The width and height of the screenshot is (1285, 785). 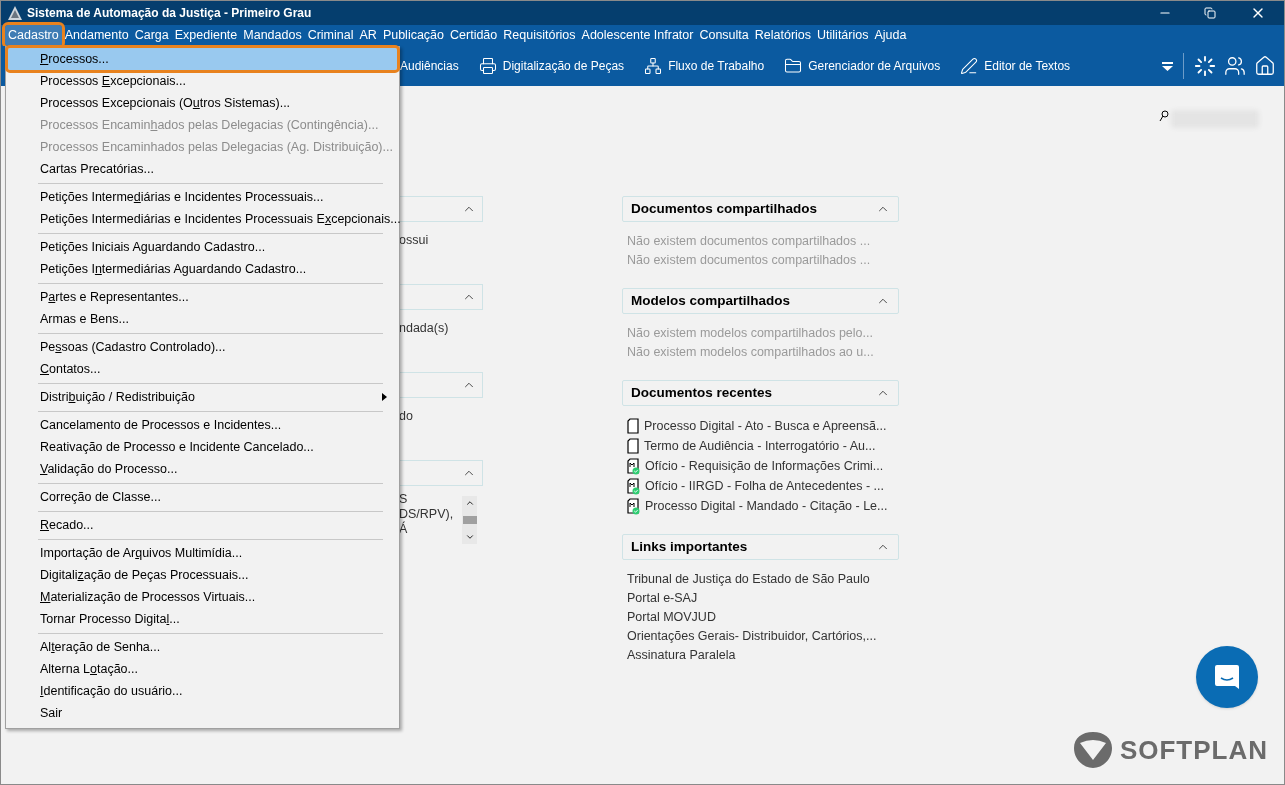 I want to click on panel-text: S, so click(x=404, y=499).